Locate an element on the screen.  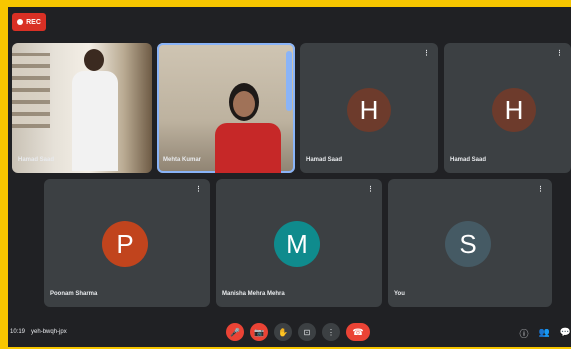
avatar-initial: P is located at coordinates (125, 243).